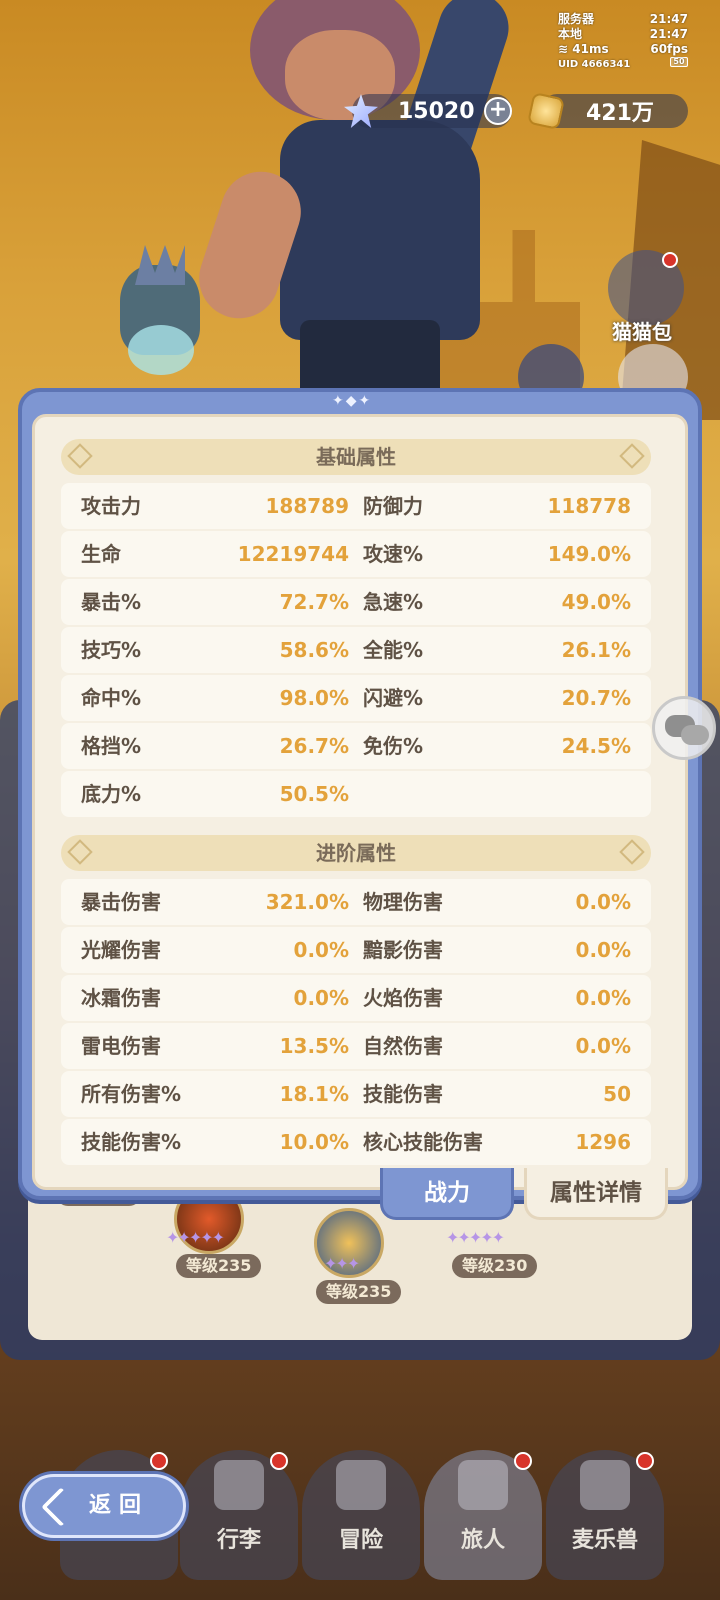 This screenshot has width=720, height=1600. What do you see at coordinates (576, 19) in the screenshot?
I see `server-label: 服务器` at bounding box center [576, 19].